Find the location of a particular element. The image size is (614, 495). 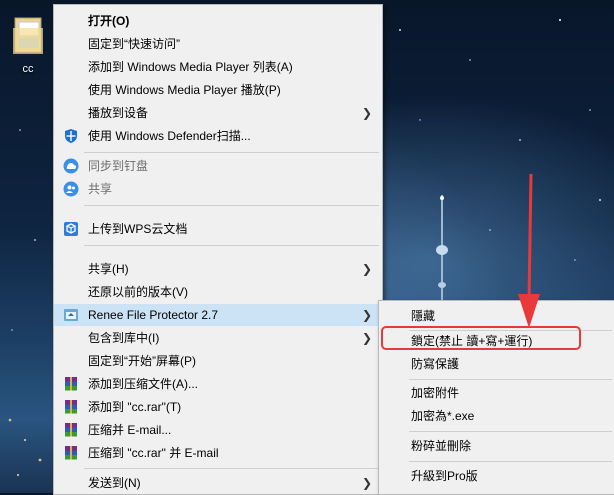

submenu-item-upgrade-pro: 升級到Pro版 is located at coordinates (496, 476).